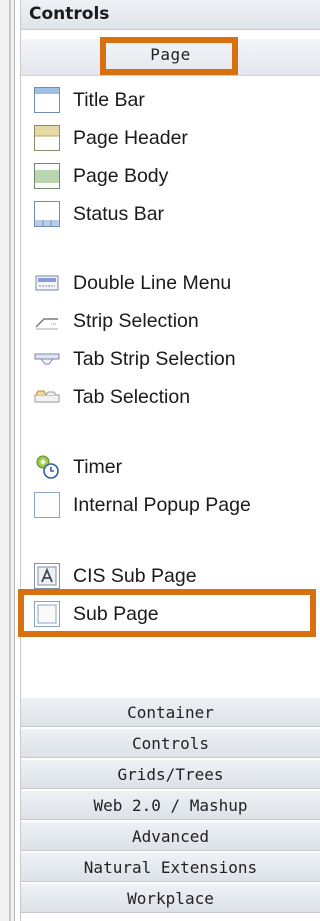 This screenshot has width=320, height=921. What do you see at coordinates (132, 396) in the screenshot?
I see `palette-item-label: Tab Selection` at bounding box center [132, 396].